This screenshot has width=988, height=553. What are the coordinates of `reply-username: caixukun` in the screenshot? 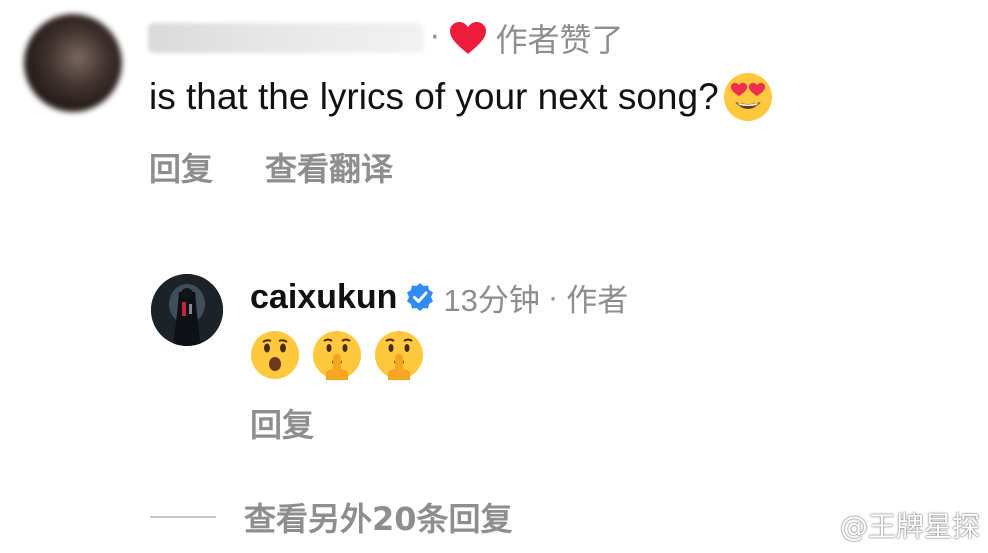 It's located at (323, 297).